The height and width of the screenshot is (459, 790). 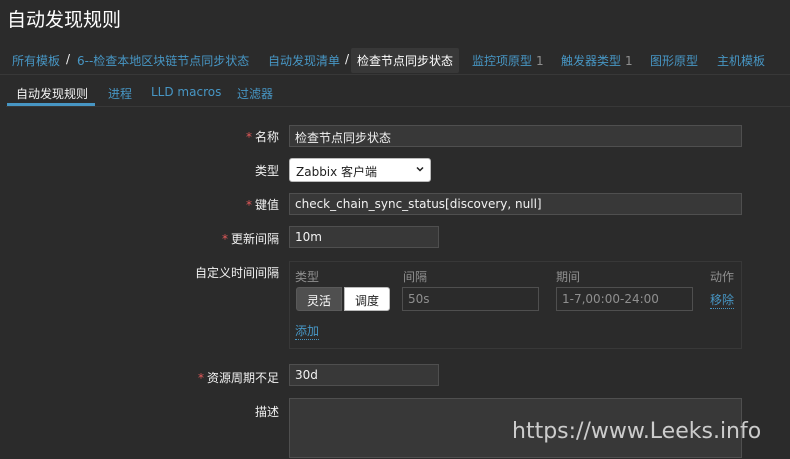 I want to click on type-label: 类型, so click(x=266, y=171).